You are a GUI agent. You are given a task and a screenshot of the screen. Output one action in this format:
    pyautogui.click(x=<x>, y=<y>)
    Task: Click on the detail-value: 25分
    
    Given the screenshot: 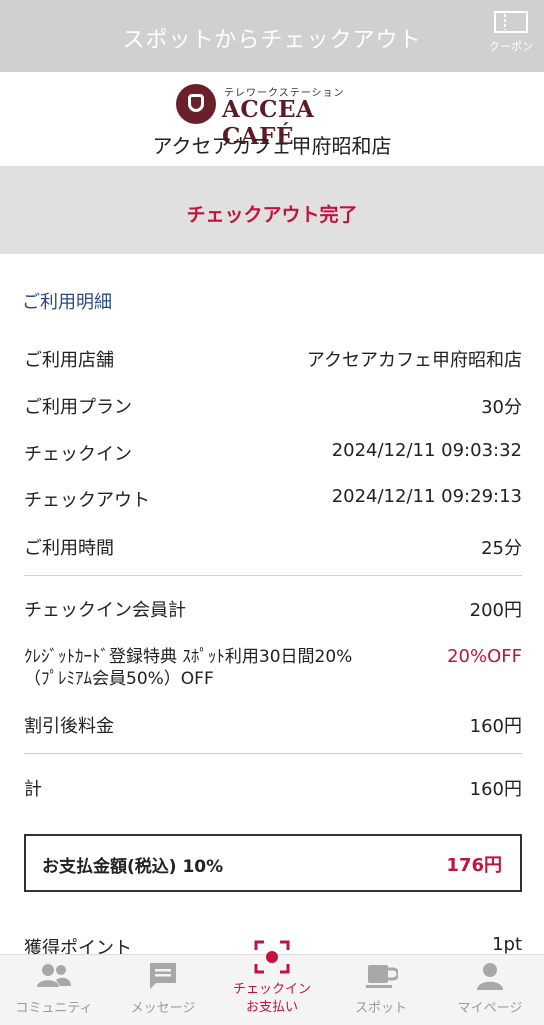 What is the action you would take?
    pyautogui.click(x=501, y=548)
    